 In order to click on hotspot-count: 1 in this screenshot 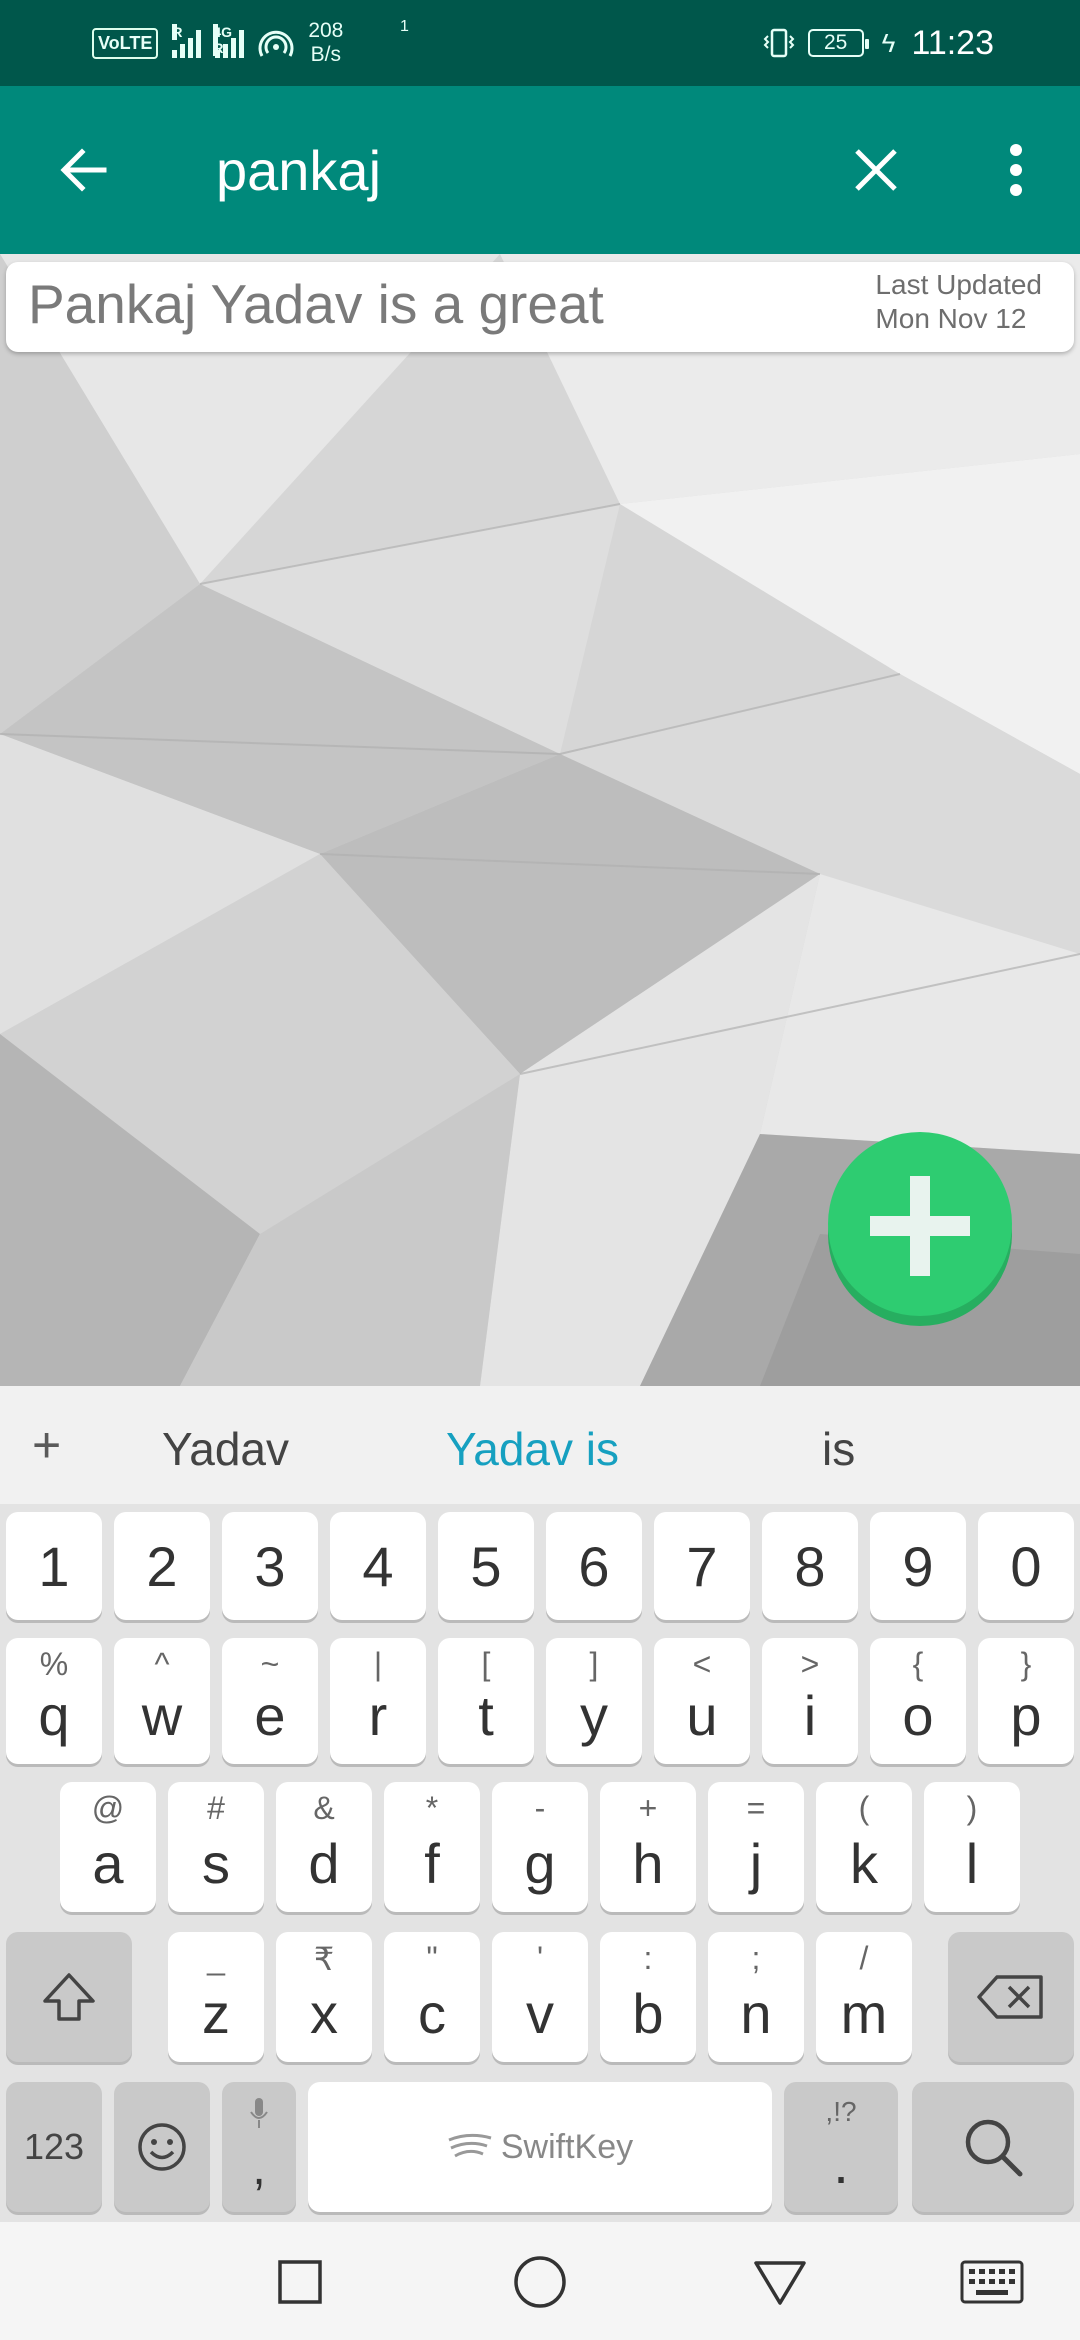, I will do `click(404, 26)`.